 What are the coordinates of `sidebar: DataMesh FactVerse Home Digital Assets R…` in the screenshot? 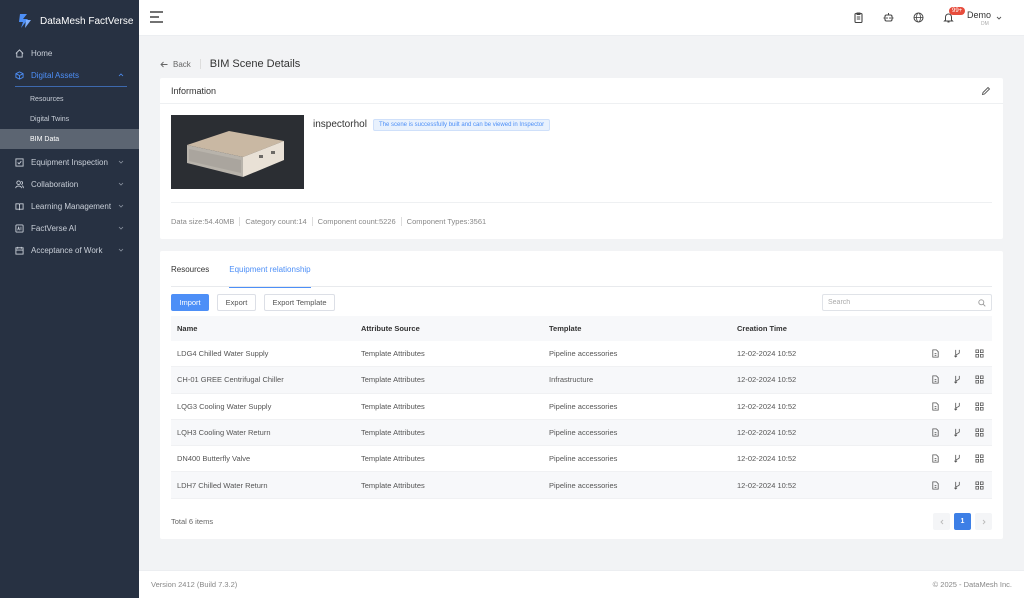 It's located at (69, 299).